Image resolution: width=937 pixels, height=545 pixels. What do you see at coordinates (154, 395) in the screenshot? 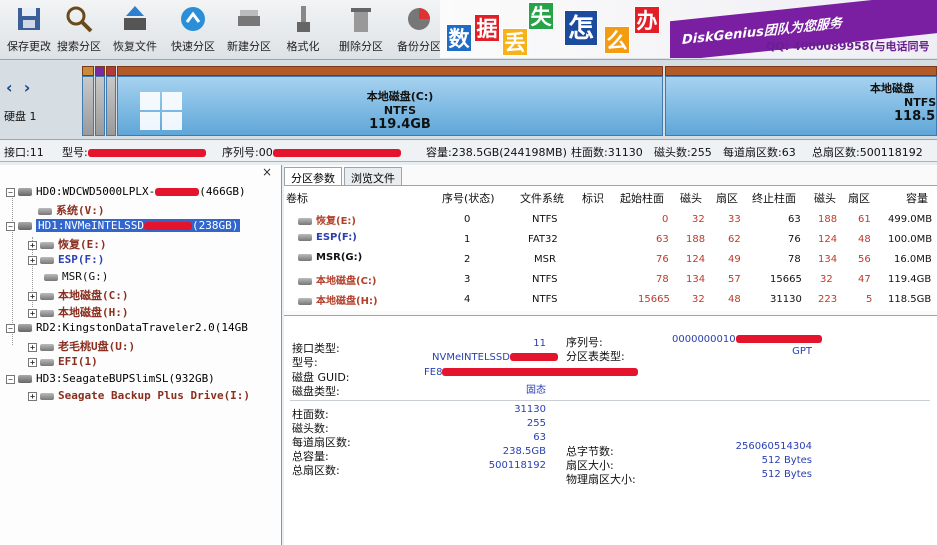
I see `tree-node-label: Seagate Backup Plus Drive(I:)` at bounding box center [154, 395].